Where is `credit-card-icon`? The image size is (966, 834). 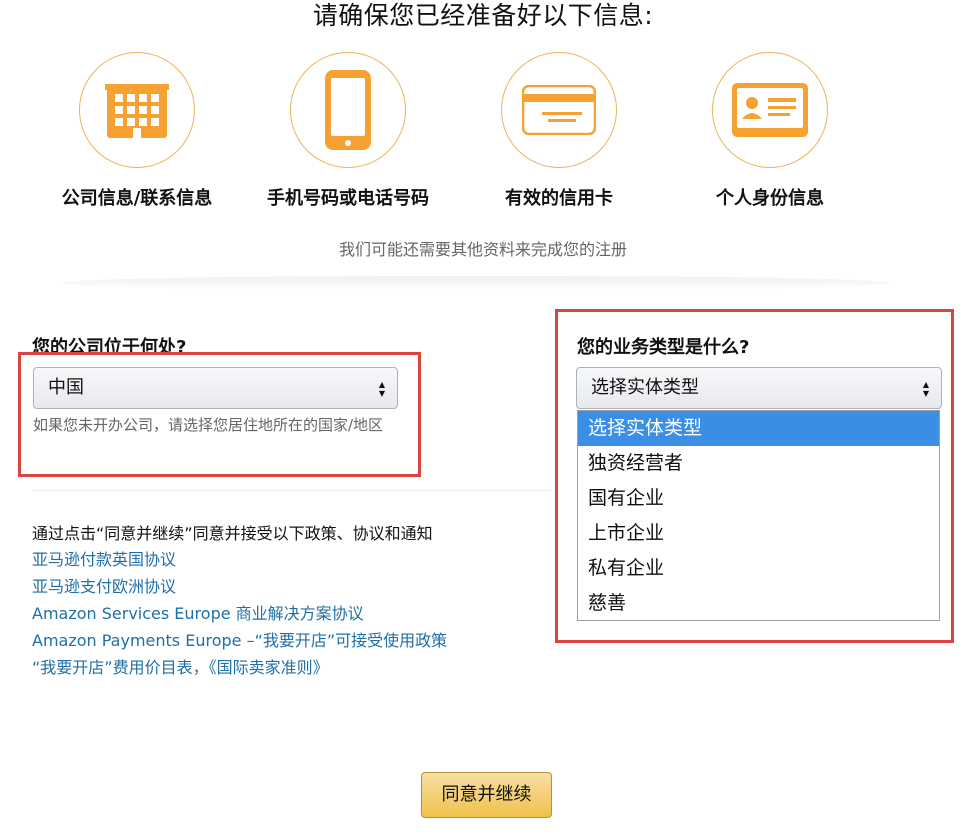
credit-card-icon is located at coordinates (559, 110).